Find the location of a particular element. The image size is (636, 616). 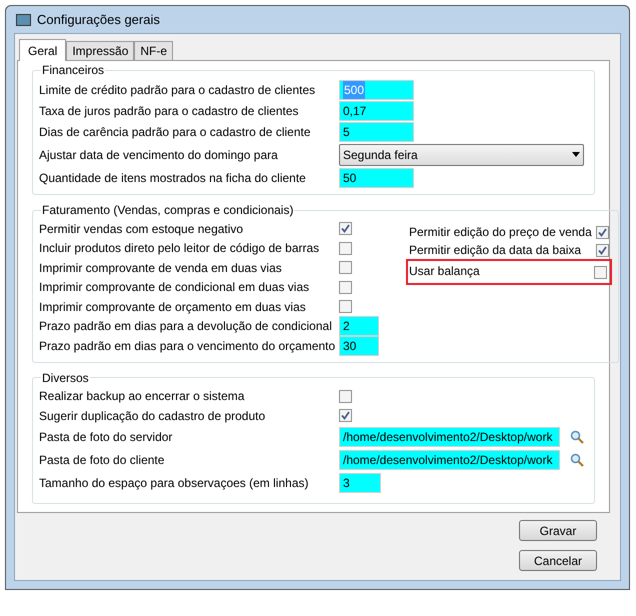

tab: Geral is located at coordinates (42, 50).